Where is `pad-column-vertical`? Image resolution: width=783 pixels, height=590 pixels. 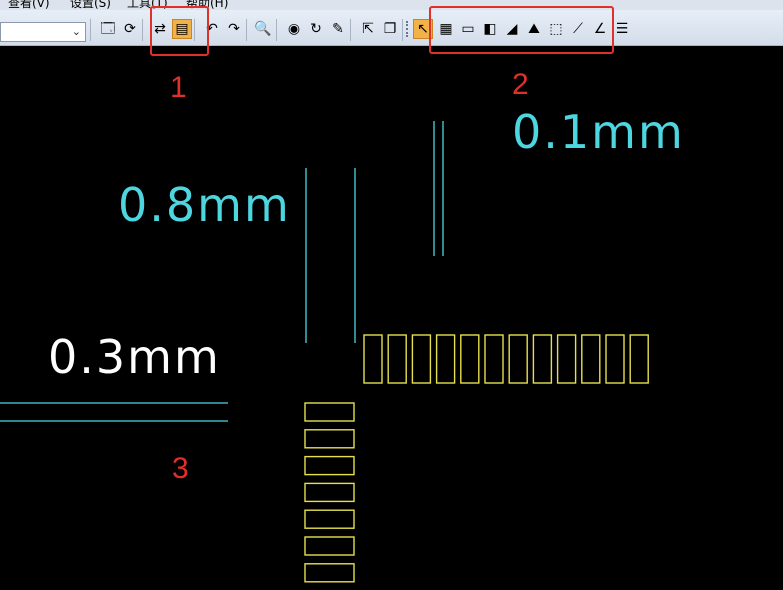 pad-column-vertical is located at coordinates (329, 492).